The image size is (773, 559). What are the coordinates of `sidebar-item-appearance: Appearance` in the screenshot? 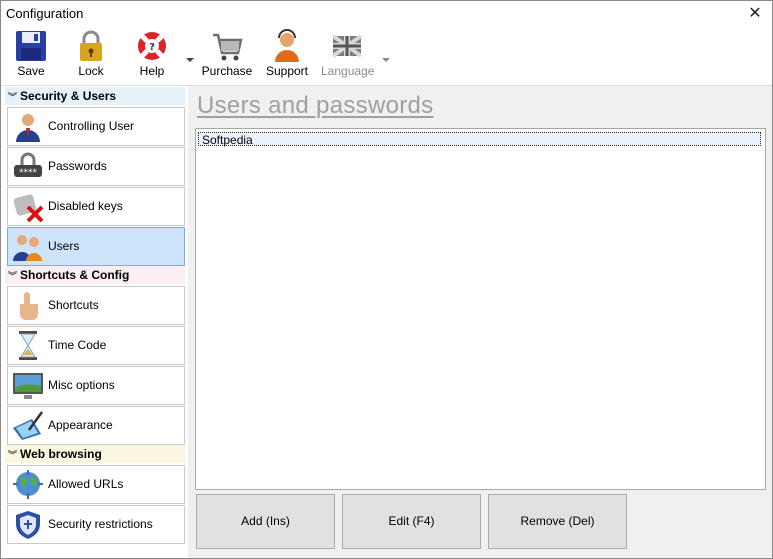 It's located at (96, 425).